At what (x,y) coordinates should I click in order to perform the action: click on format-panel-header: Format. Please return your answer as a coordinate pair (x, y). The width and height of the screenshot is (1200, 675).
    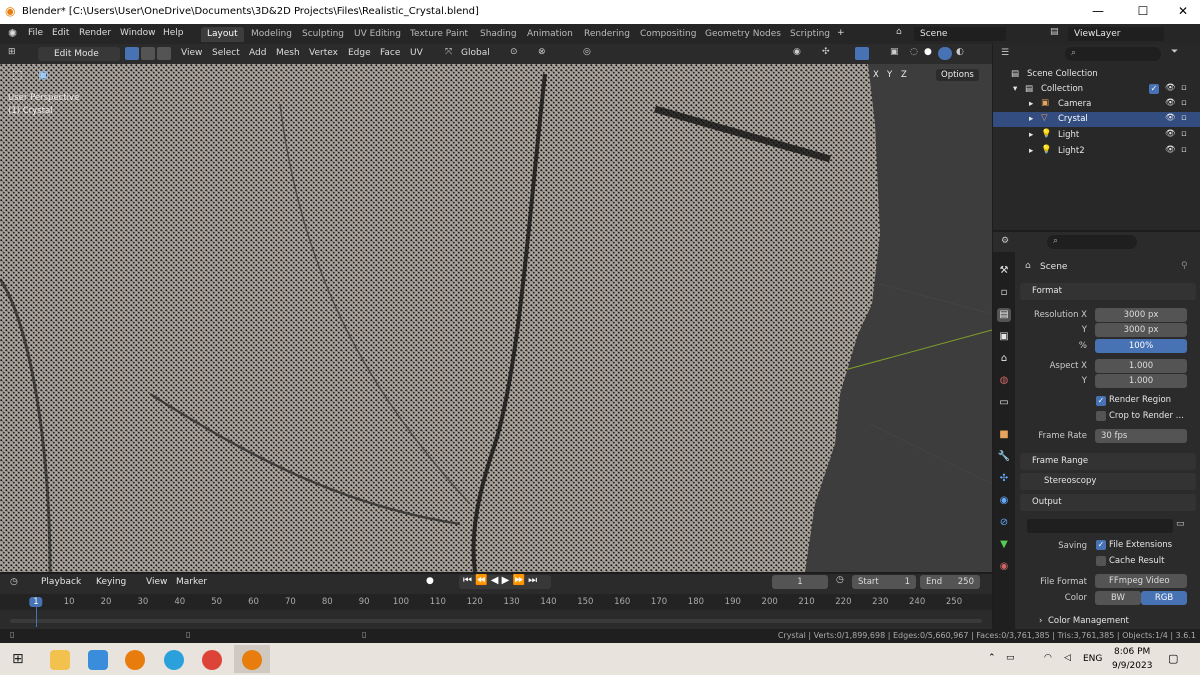
    Looking at the image, I should click on (1108, 291).